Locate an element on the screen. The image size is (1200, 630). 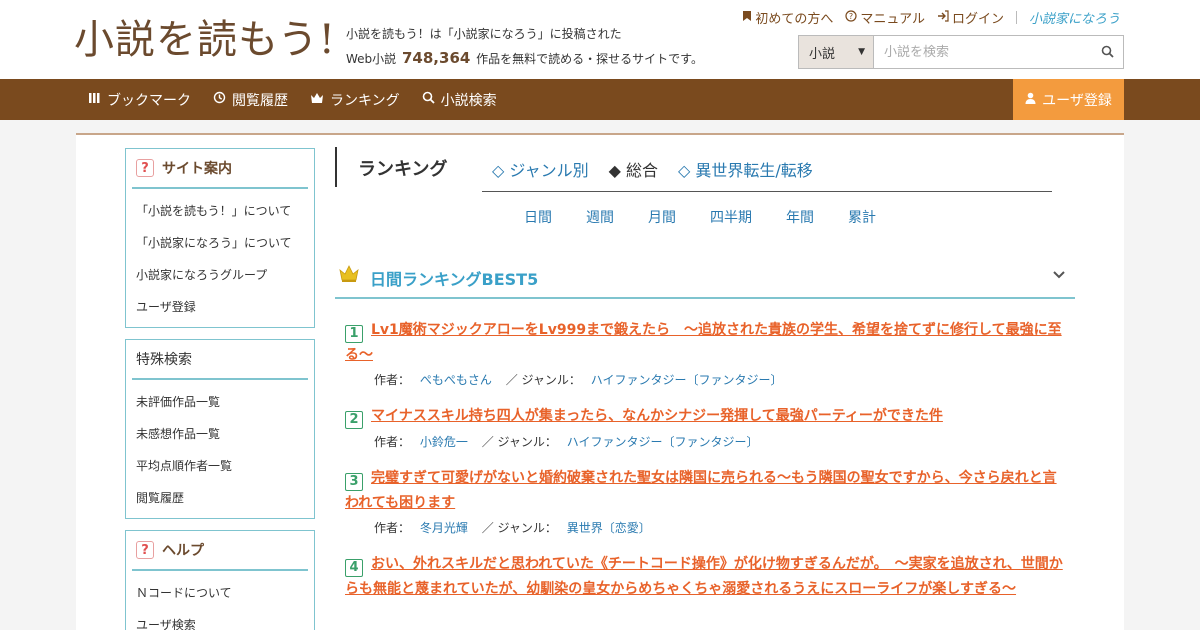
nav-history: 閲覧履歴 is located at coordinates (250, 100).